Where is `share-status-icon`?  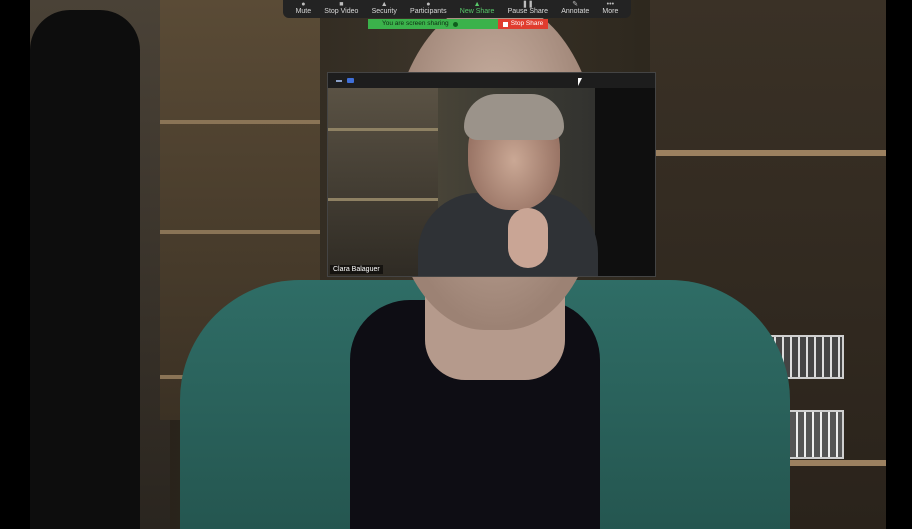
share-status-icon is located at coordinates (455, 24).